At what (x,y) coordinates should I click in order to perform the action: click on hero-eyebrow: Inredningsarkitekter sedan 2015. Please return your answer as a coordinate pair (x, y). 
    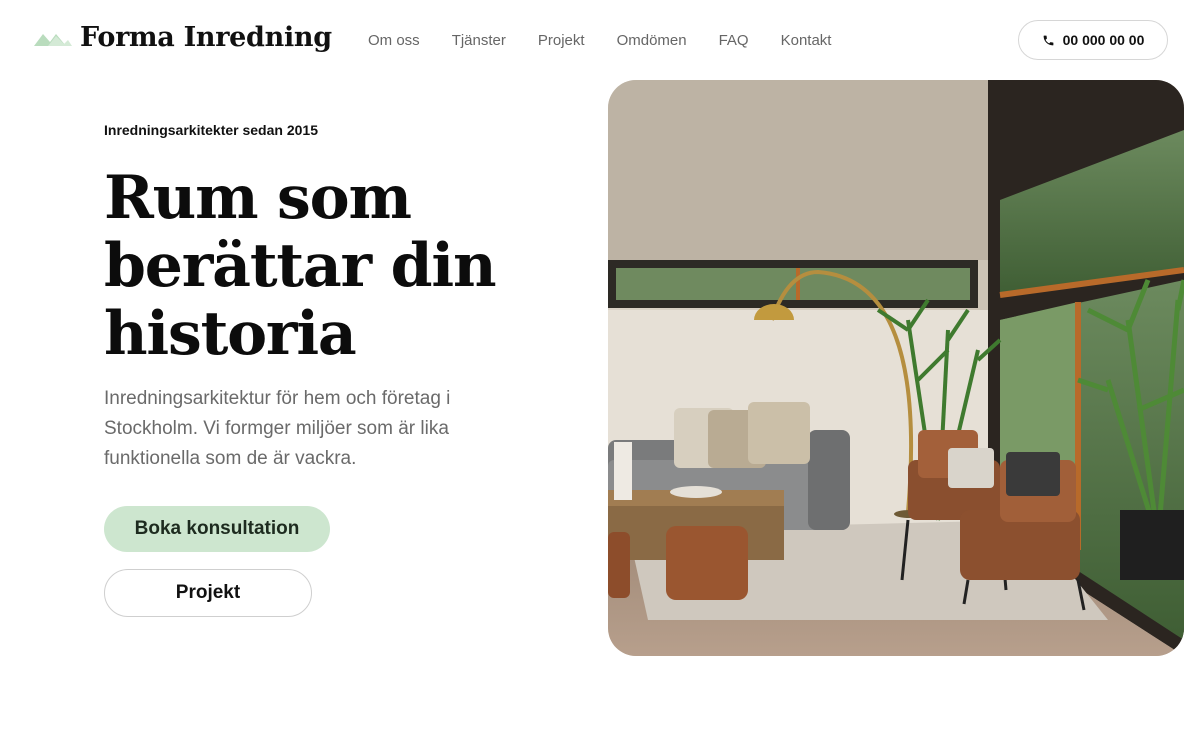
    Looking at the image, I should click on (211, 130).